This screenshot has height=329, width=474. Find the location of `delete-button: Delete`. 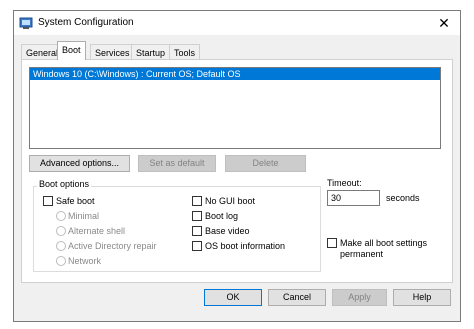

delete-button: Delete is located at coordinates (265, 163).